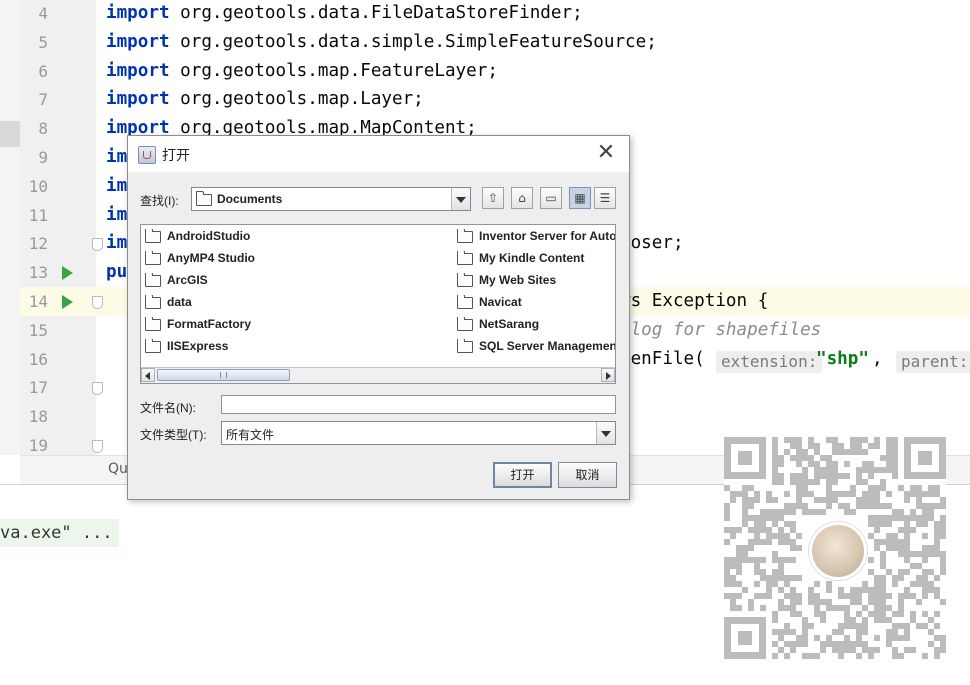 The image size is (970, 685). Describe the element at coordinates (38, 417) in the screenshot. I see `line-number: 18` at that location.